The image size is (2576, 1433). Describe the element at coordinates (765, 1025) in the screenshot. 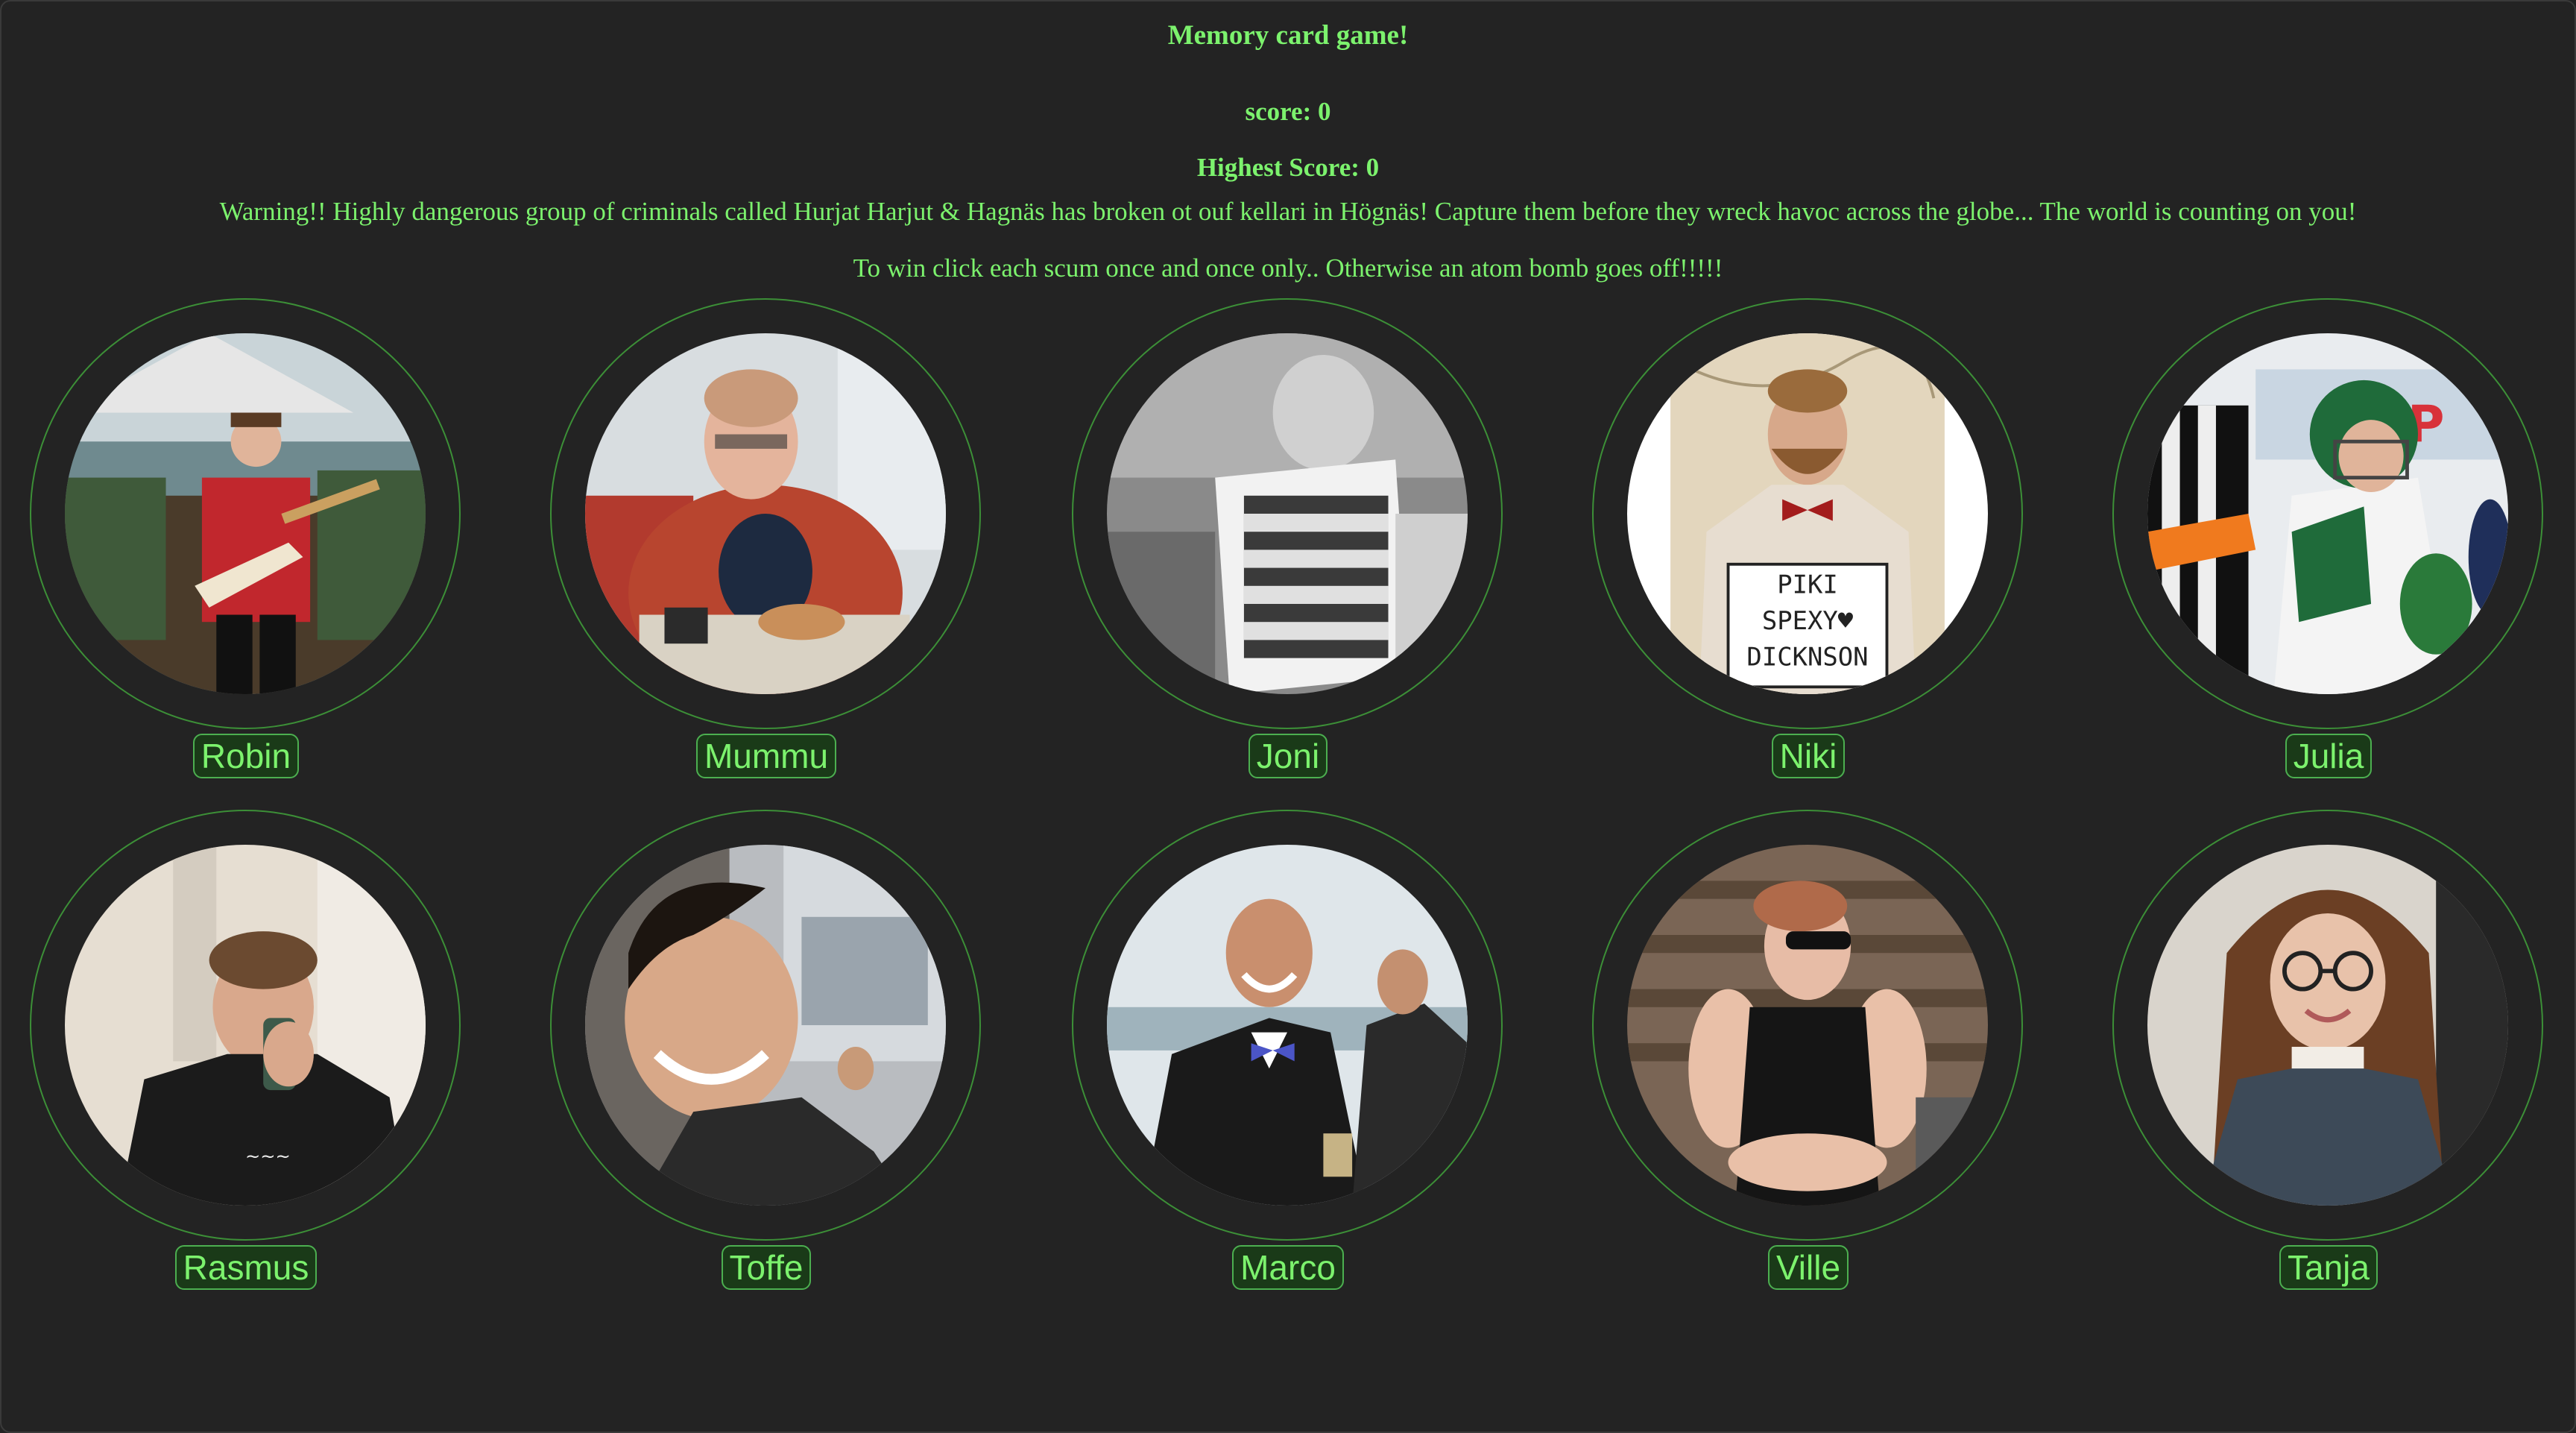

I see `toffe-photo` at that location.